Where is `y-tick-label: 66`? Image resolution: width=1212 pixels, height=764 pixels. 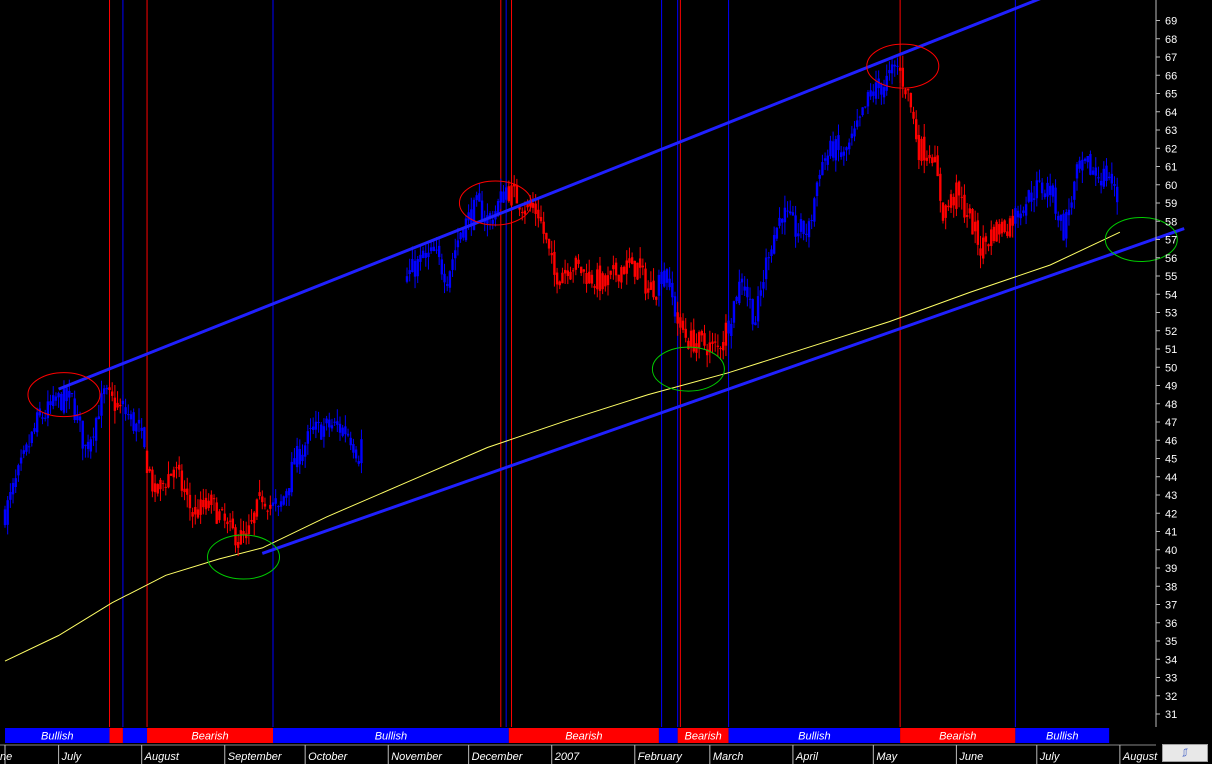
y-tick-label: 66 is located at coordinates (1171, 76).